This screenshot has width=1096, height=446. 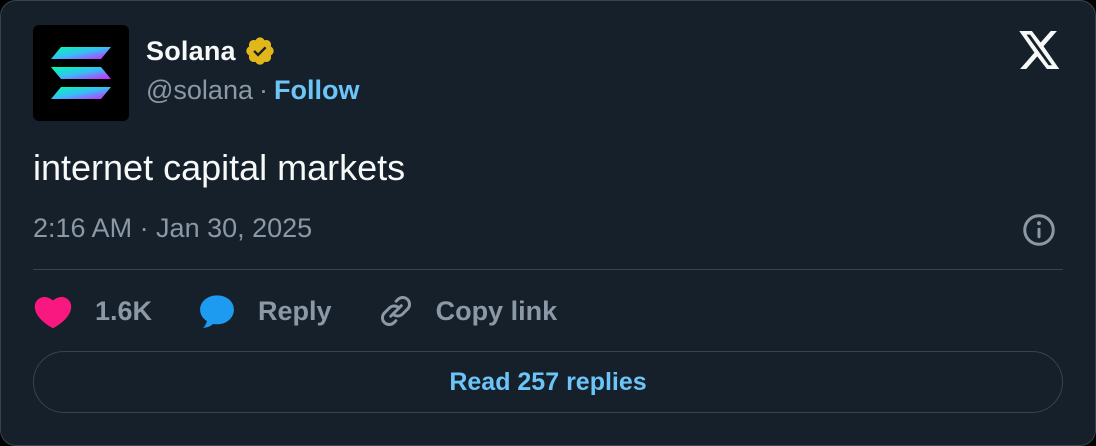 I want to click on link-icon, so click(x=395, y=311).